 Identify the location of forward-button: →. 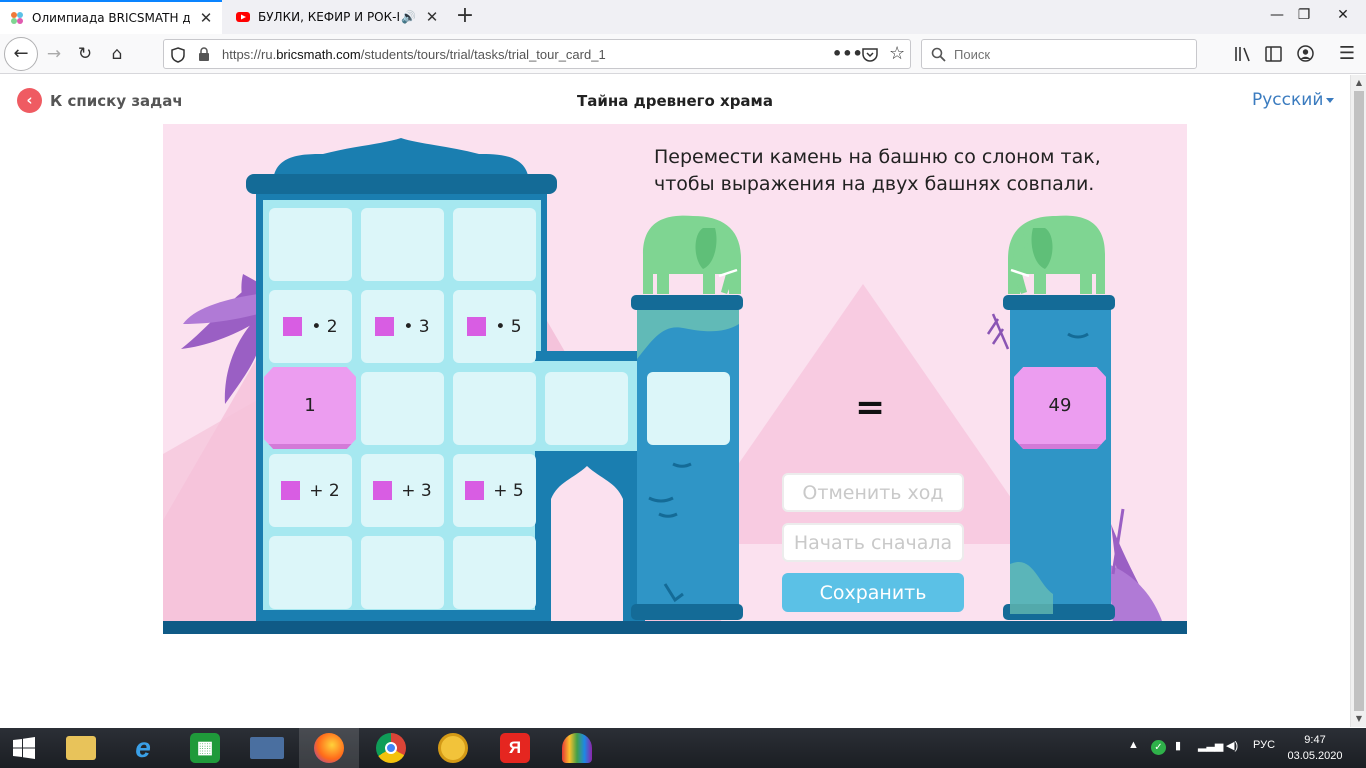
(54, 54).